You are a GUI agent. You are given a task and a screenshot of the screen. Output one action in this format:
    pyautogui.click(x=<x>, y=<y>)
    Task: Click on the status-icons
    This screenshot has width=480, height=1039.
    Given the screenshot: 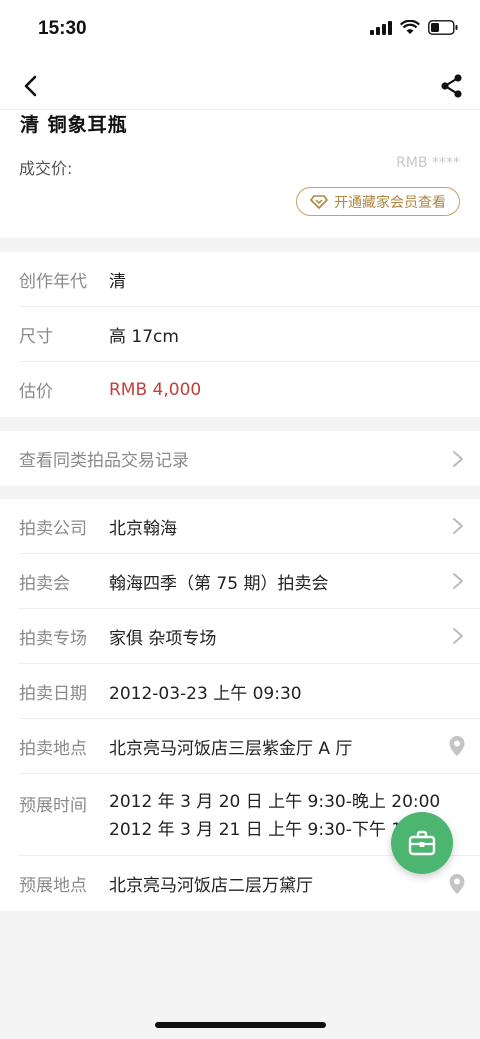 What is the action you would take?
    pyautogui.click(x=414, y=27)
    